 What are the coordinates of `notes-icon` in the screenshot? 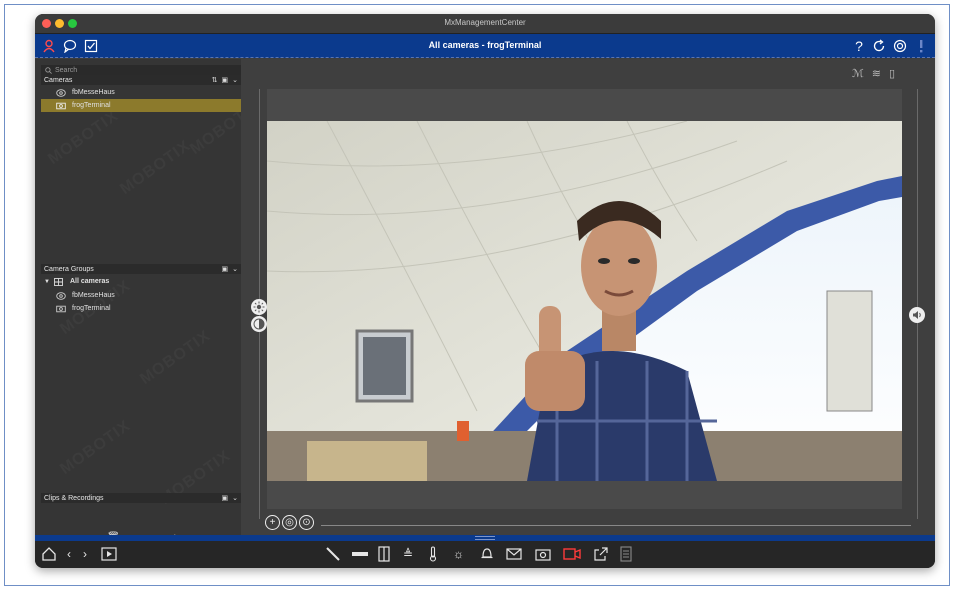 It's located at (626, 554).